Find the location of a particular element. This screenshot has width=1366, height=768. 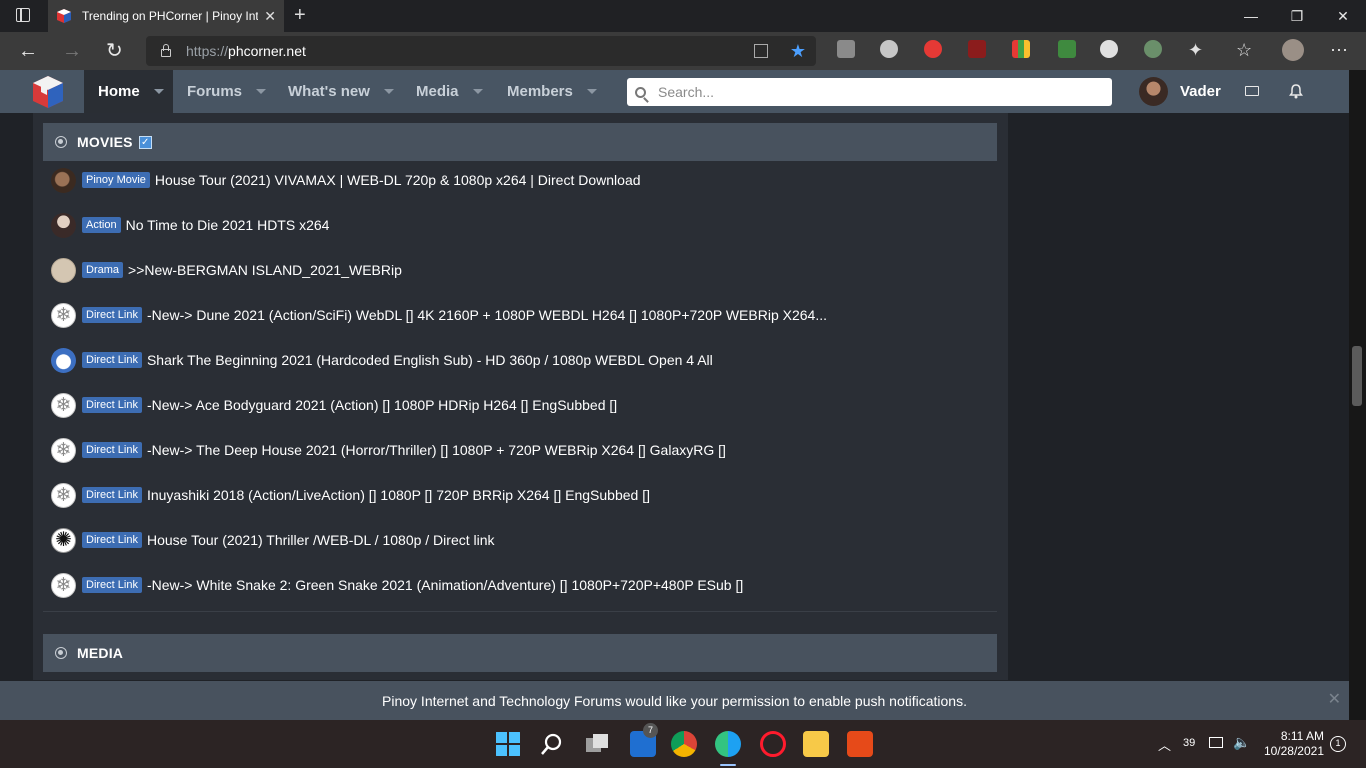

phcorner-logo is located at coordinates (48, 92).